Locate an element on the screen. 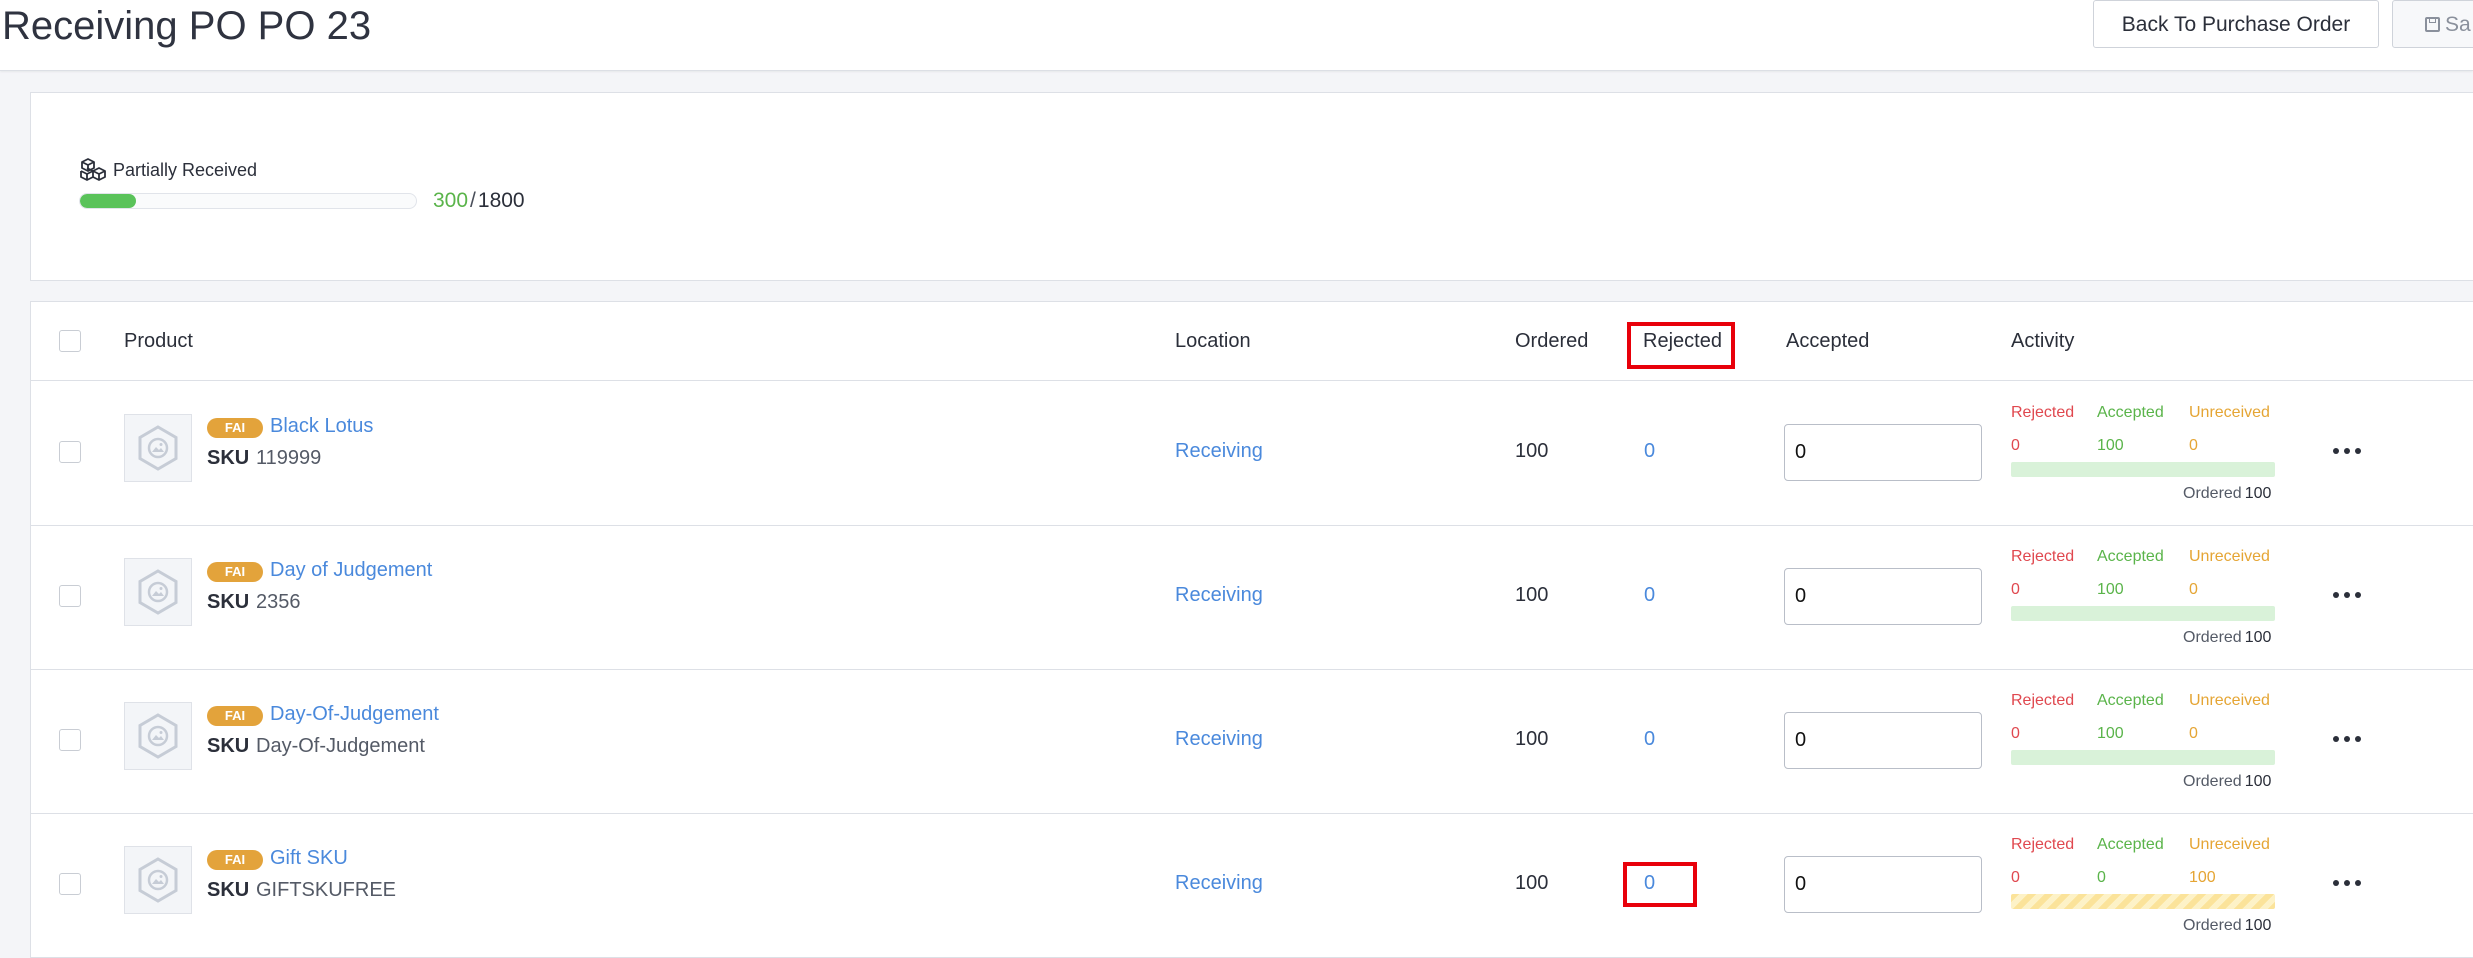 The width and height of the screenshot is (2473, 958). select-all-checkbox is located at coordinates (70, 341).